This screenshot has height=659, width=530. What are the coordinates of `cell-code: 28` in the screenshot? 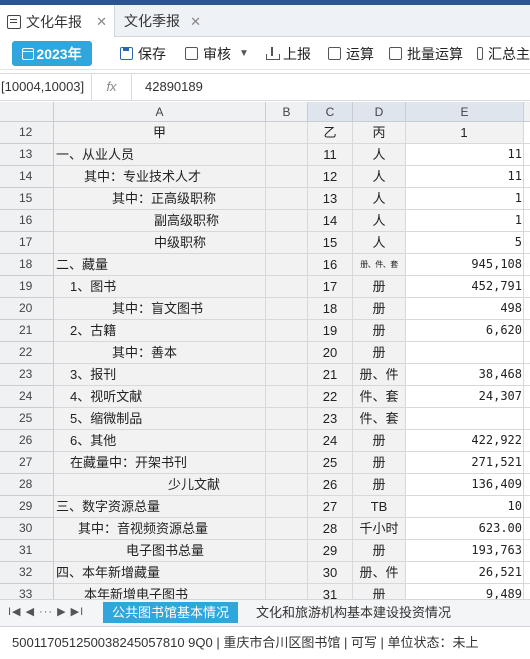 It's located at (330, 529).